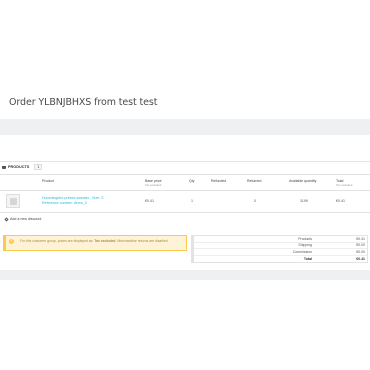 The image size is (370, 370). I want to click on product-thumbnail, so click(13, 201).